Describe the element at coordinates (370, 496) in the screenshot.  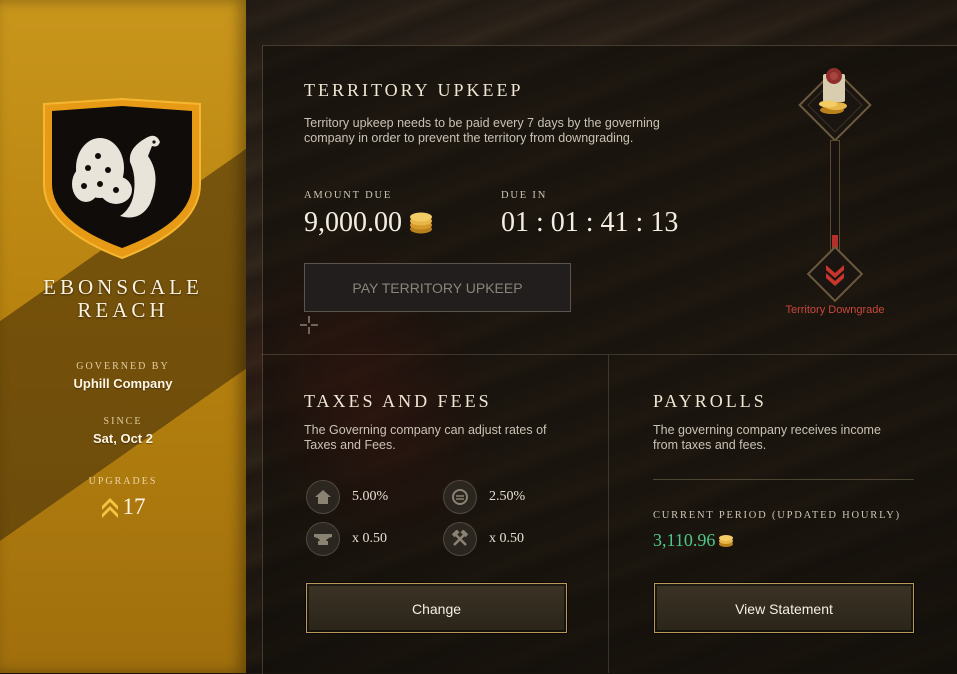
I see `property-tax-value: 5.00%` at that location.